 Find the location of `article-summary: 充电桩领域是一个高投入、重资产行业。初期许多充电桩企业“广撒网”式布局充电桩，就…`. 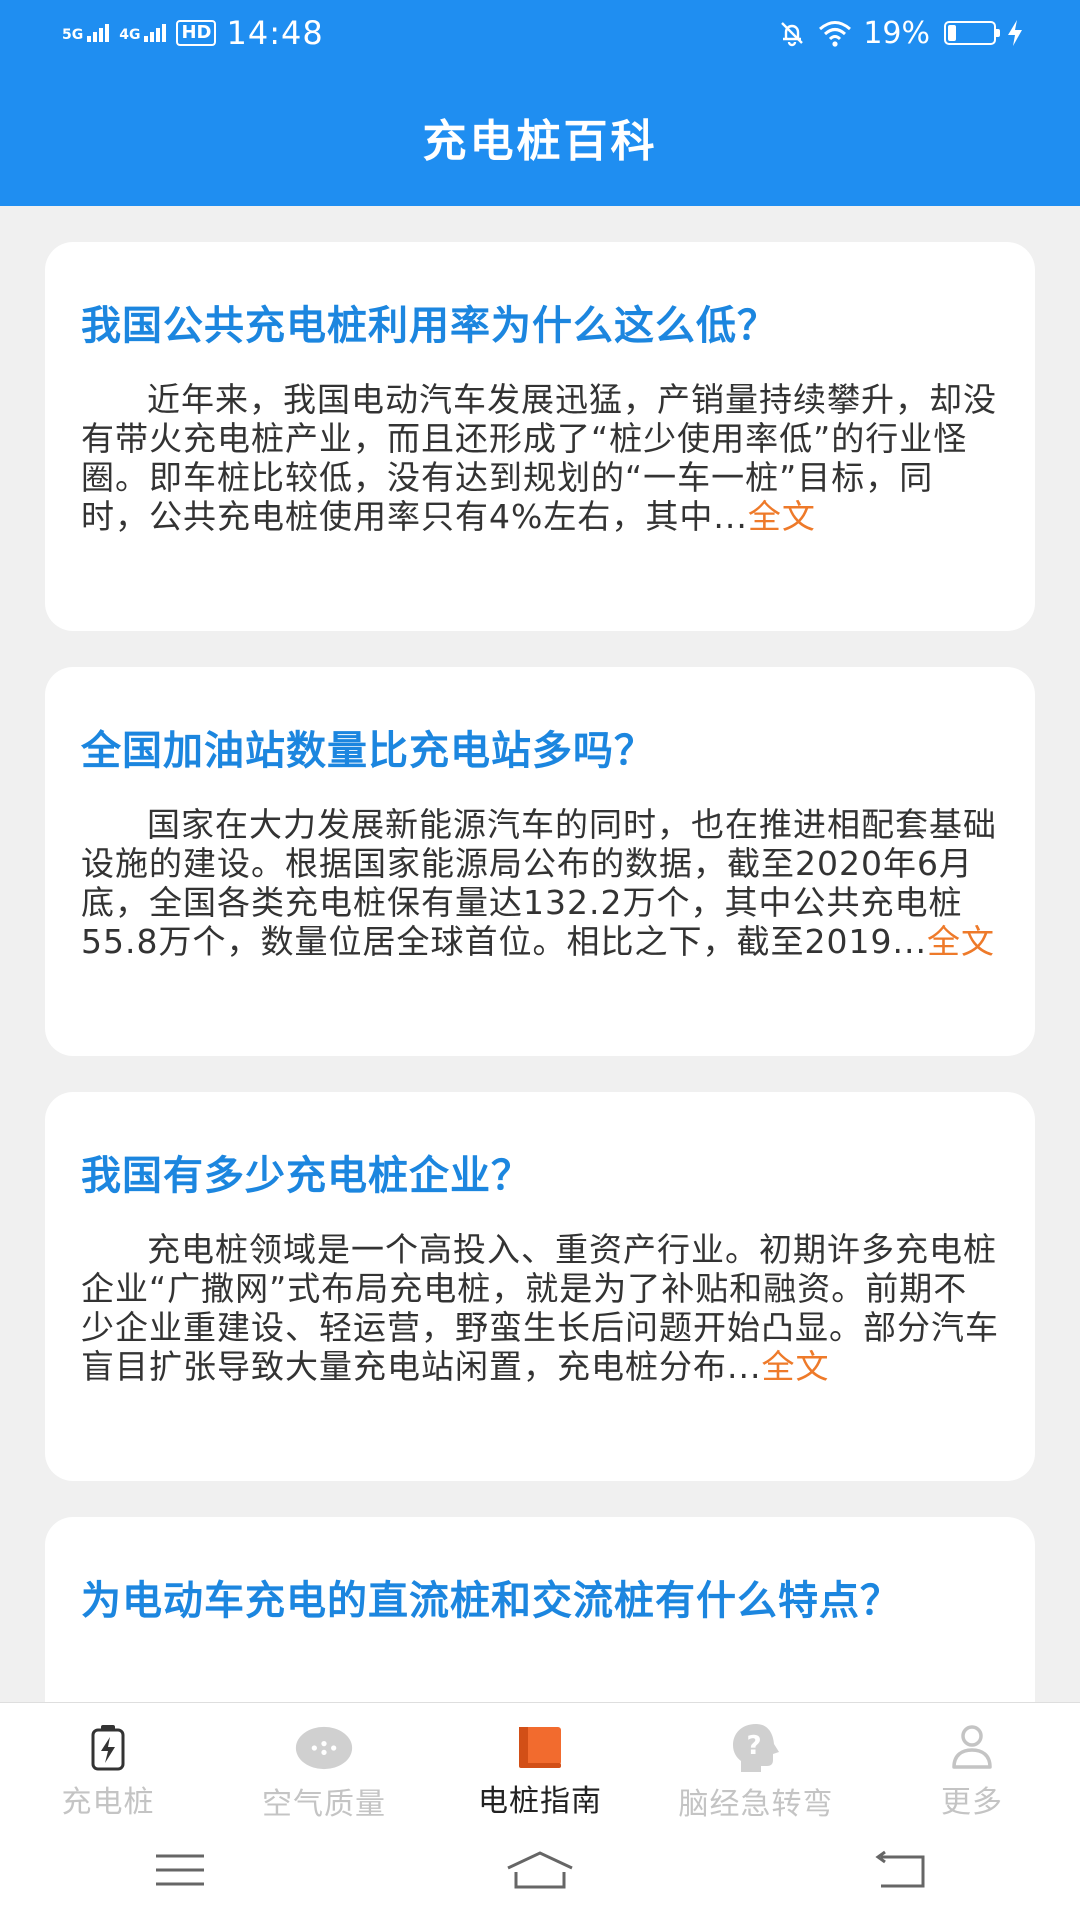

article-summary: 充电桩领域是一个高投入、重资产行业。初期许多充电桩企业“广撒网”式布局充电桩，就… is located at coordinates (540, 1308).